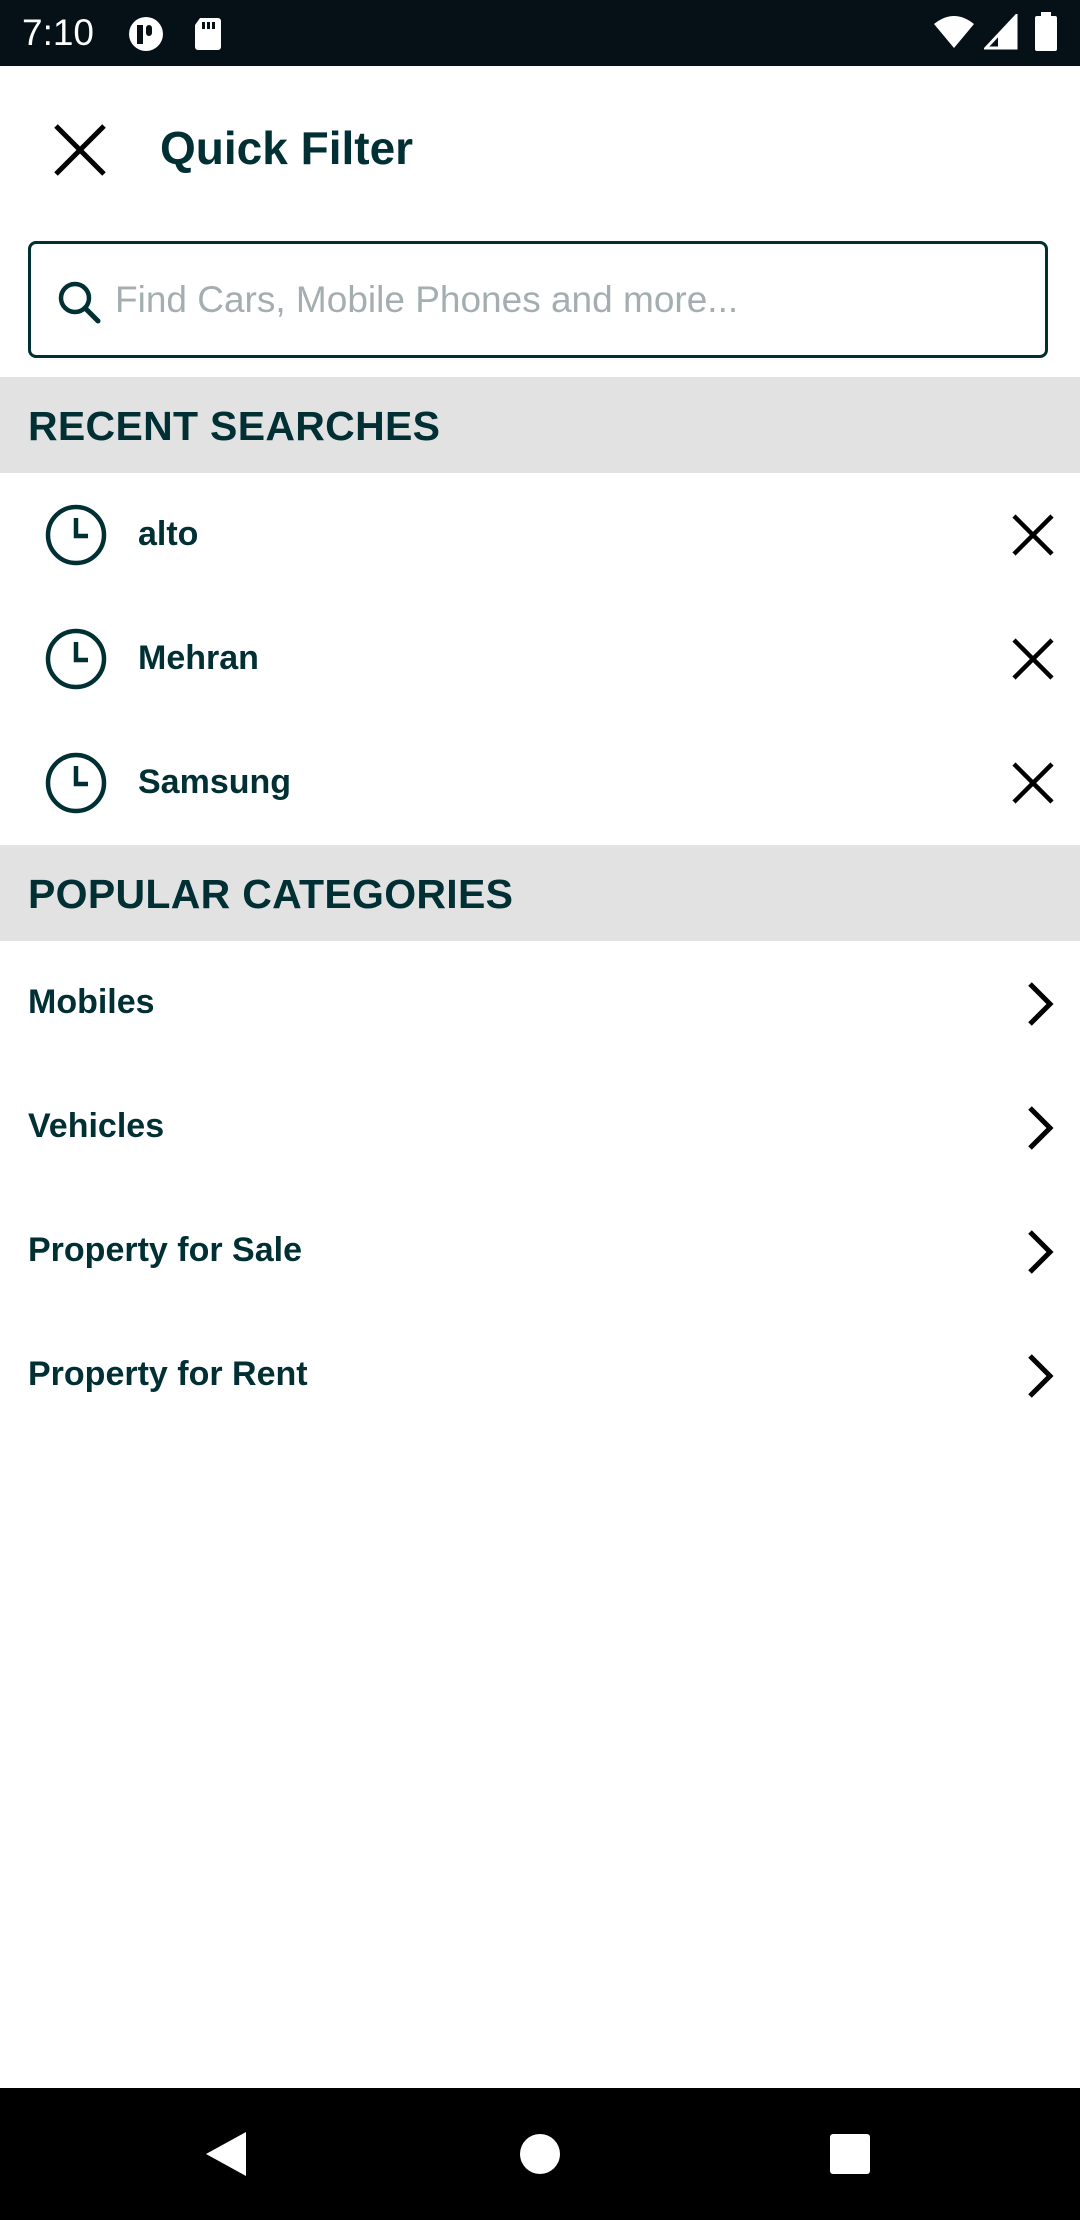  I want to click on battery-icon, so click(1046, 34).